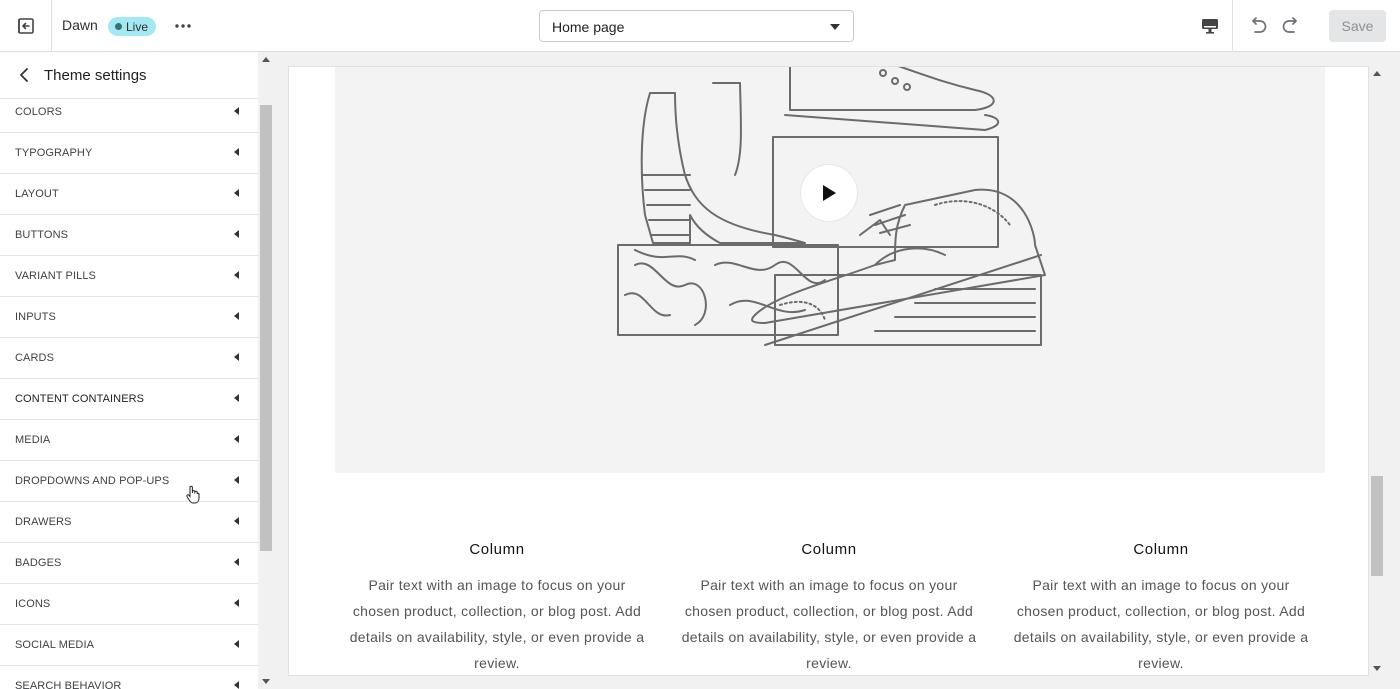 This screenshot has height=689, width=1400. What do you see at coordinates (1377, 371) in the screenshot?
I see `preview-scrollbar` at bounding box center [1377, 371].